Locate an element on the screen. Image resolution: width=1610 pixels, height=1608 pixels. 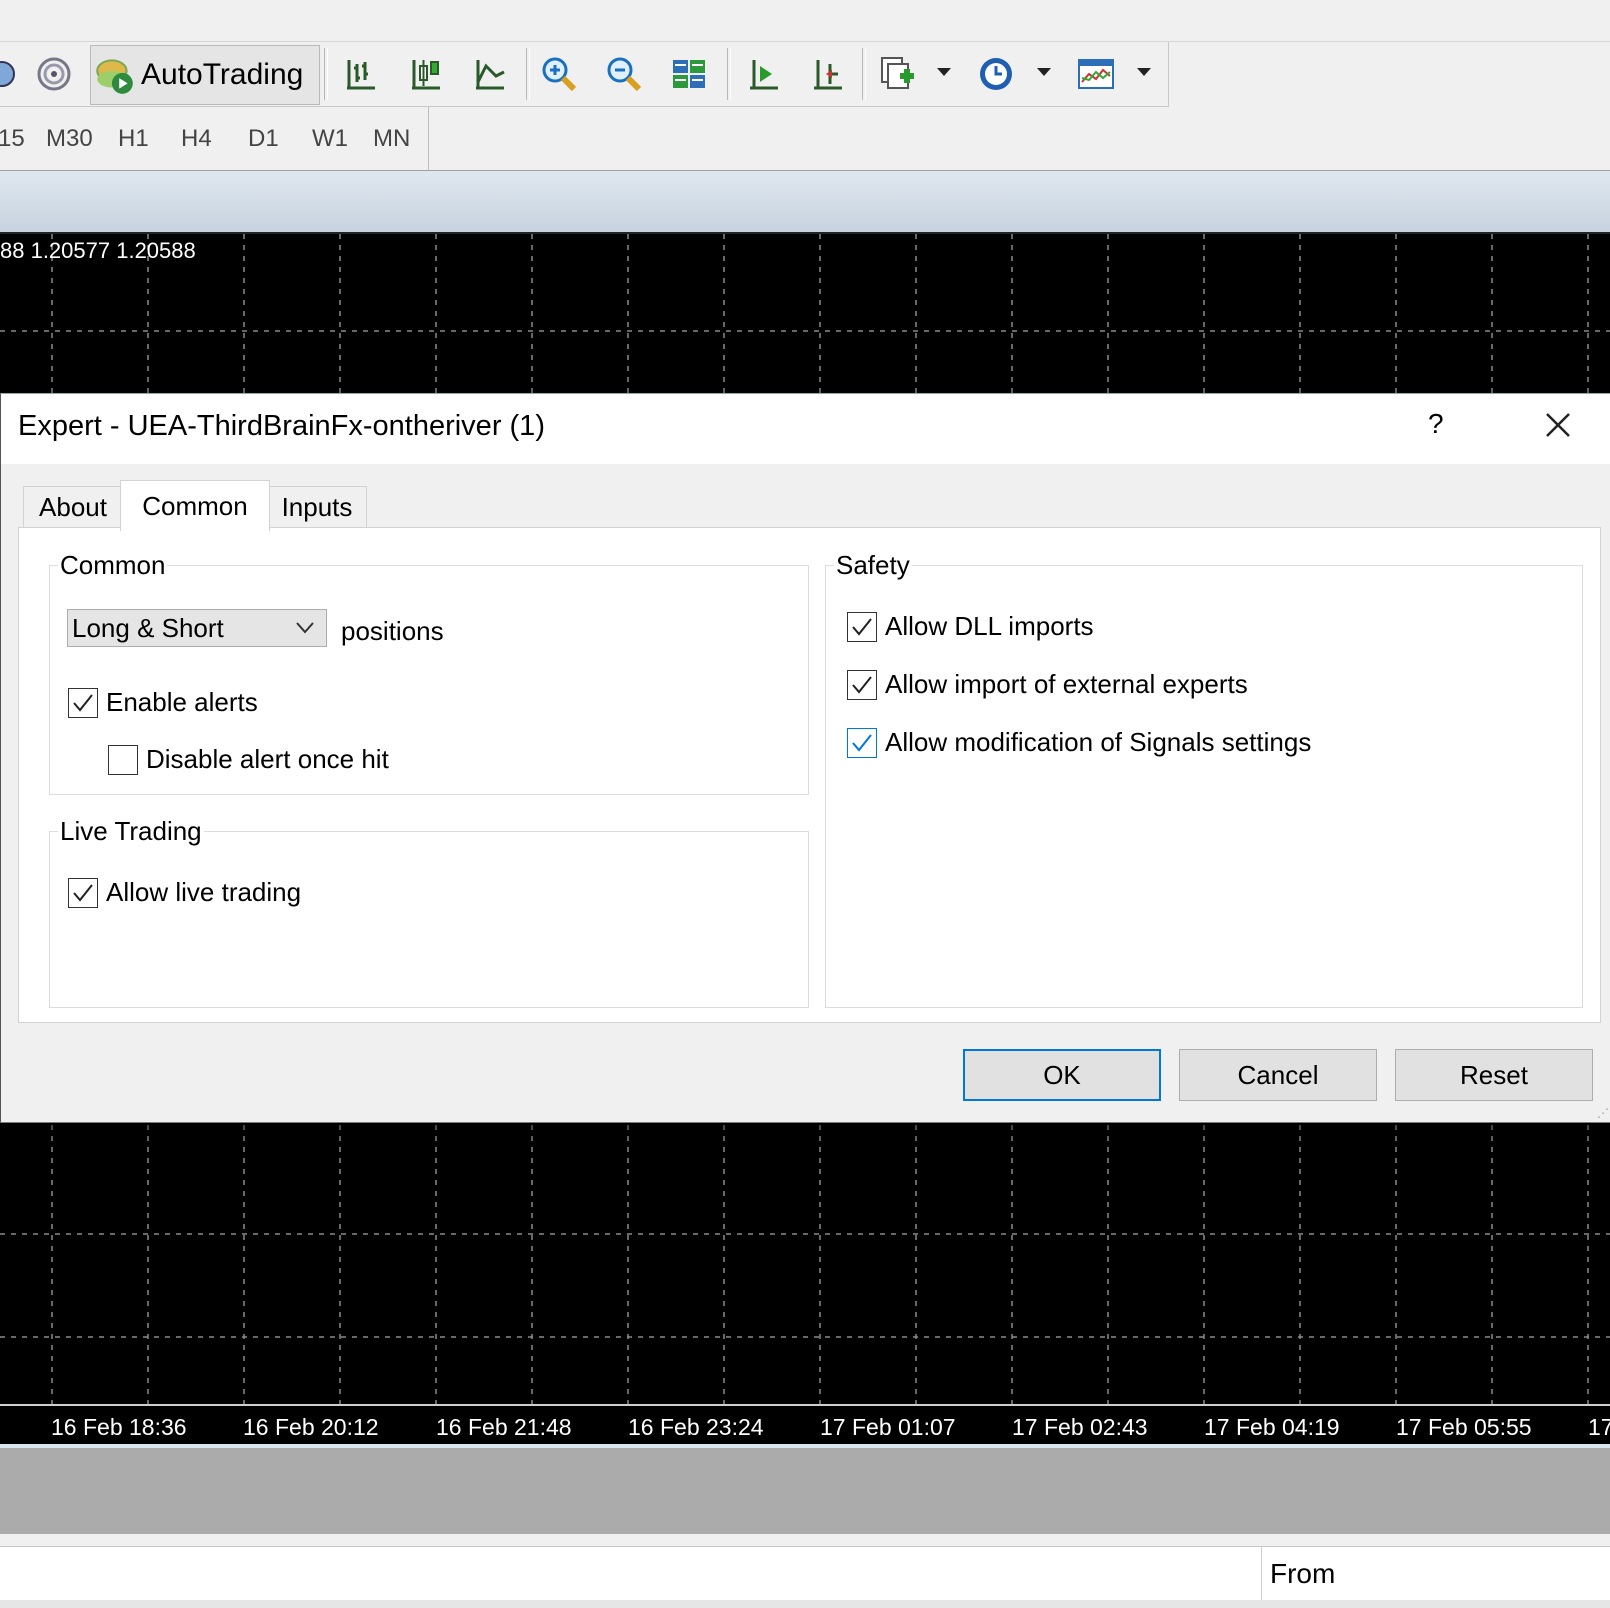
time-axis-label: 17 Feb 02:43 is located at coordinates (1080, 1427).